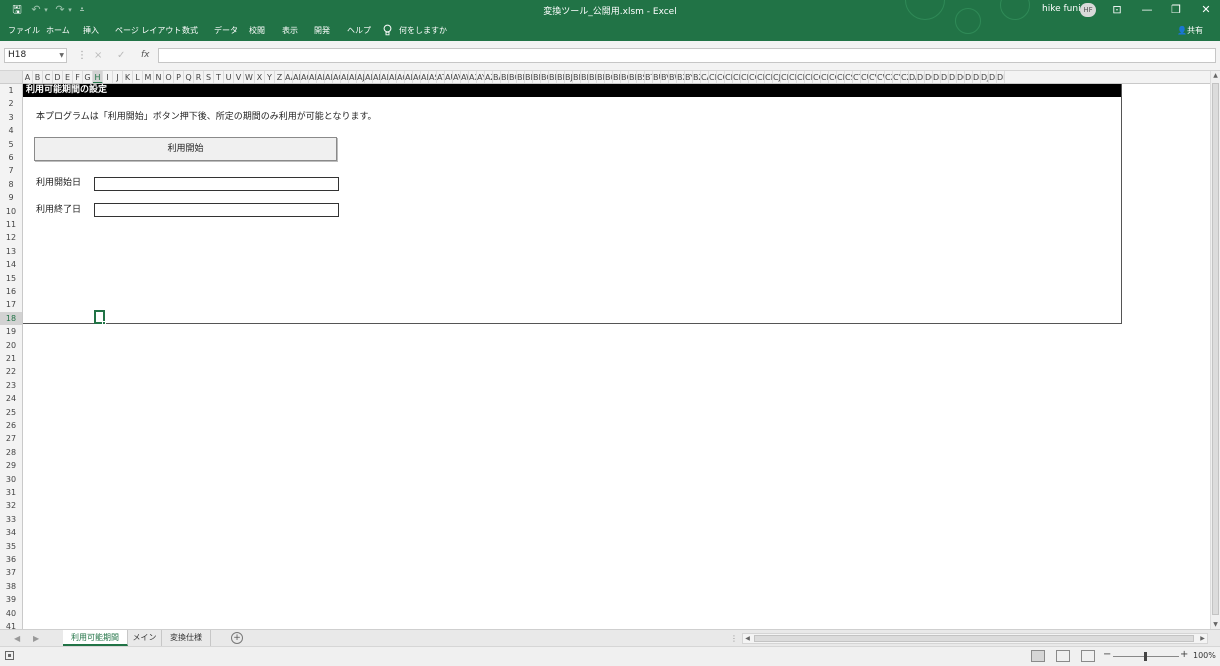 The height and width of the screenshot is (666, 1220). Describe the element at coordinates (423, 31) in the screenshot. I see `tell-me-search: 何をしますか` at that location.